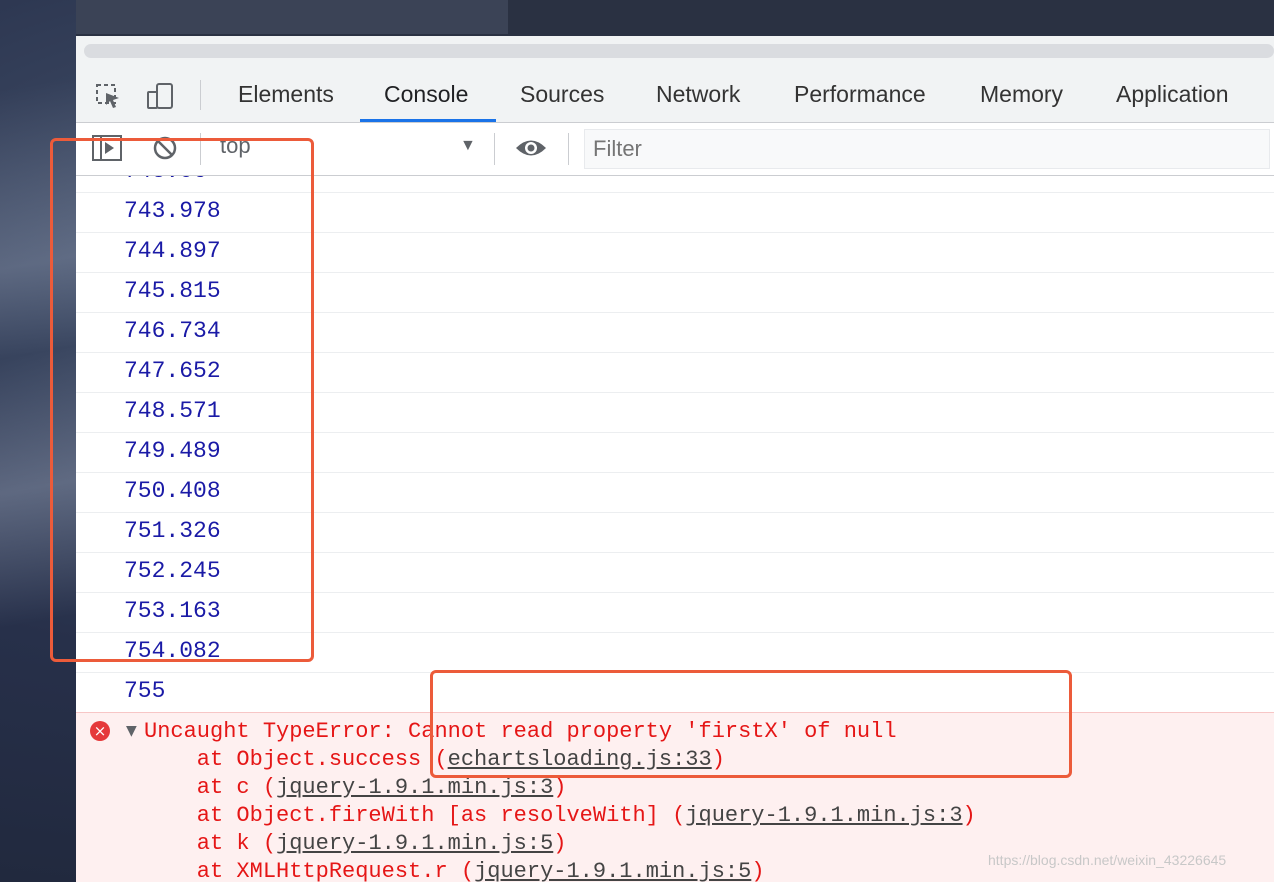 The width and height of the screenshot is (1274, 882). What do you see at coordinates (296, 759) in the screenshot?
I see `stack-frame-prefix: at Object.success (` at bounding box center [296, 759].